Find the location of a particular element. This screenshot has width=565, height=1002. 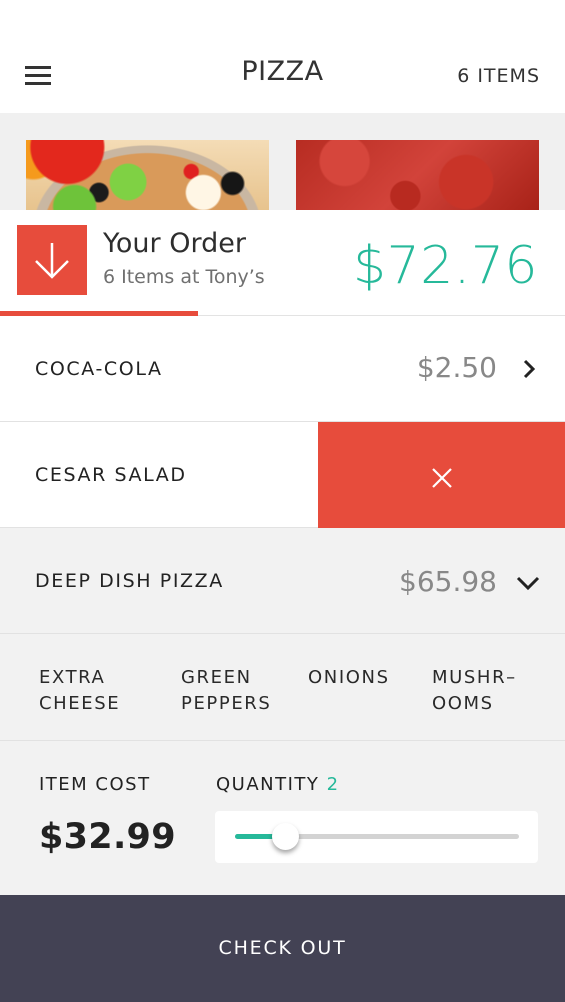

order-total: $72.76 is located at coordinates (445, 266).